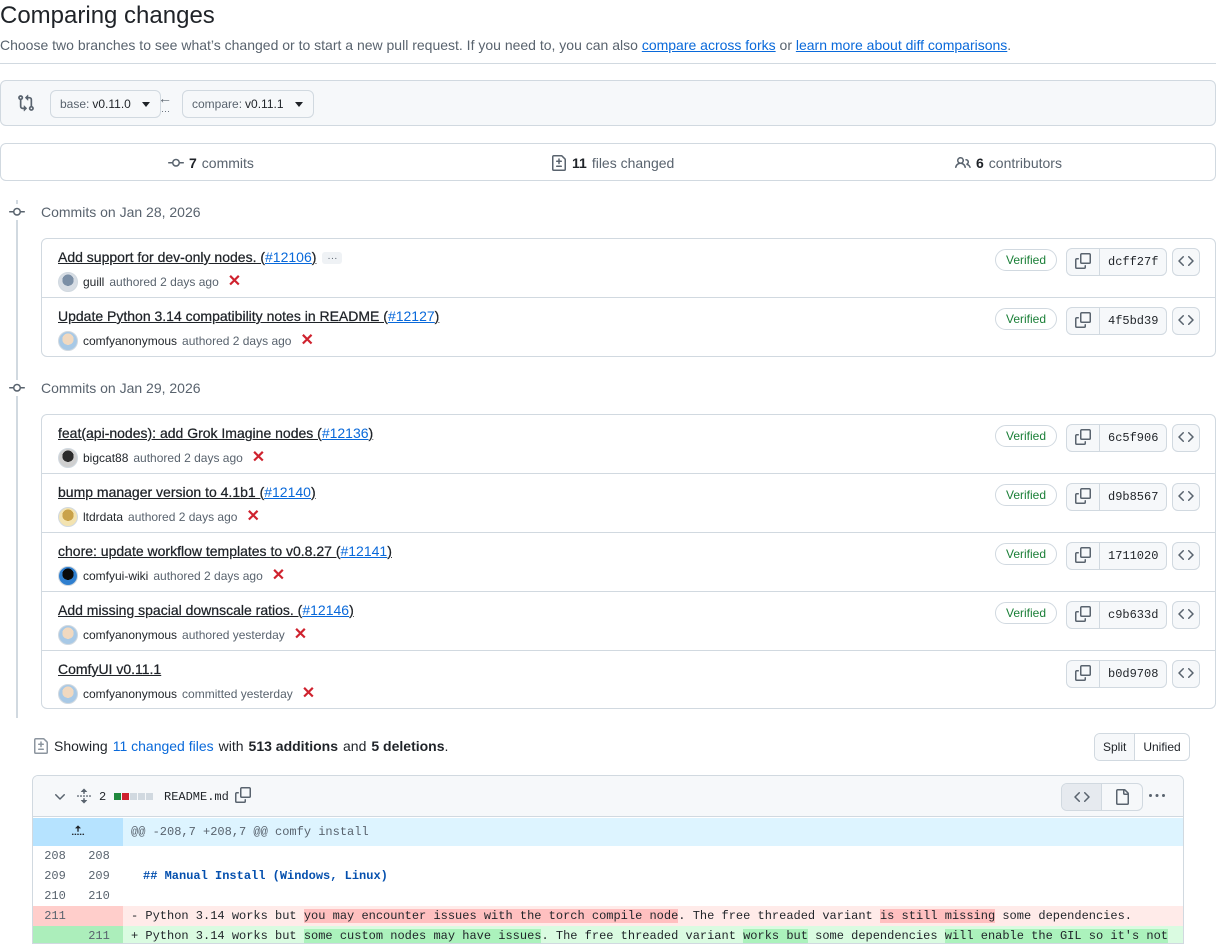  I want to click on commit-sha-link: 6c5f906, so click(1133, 438).